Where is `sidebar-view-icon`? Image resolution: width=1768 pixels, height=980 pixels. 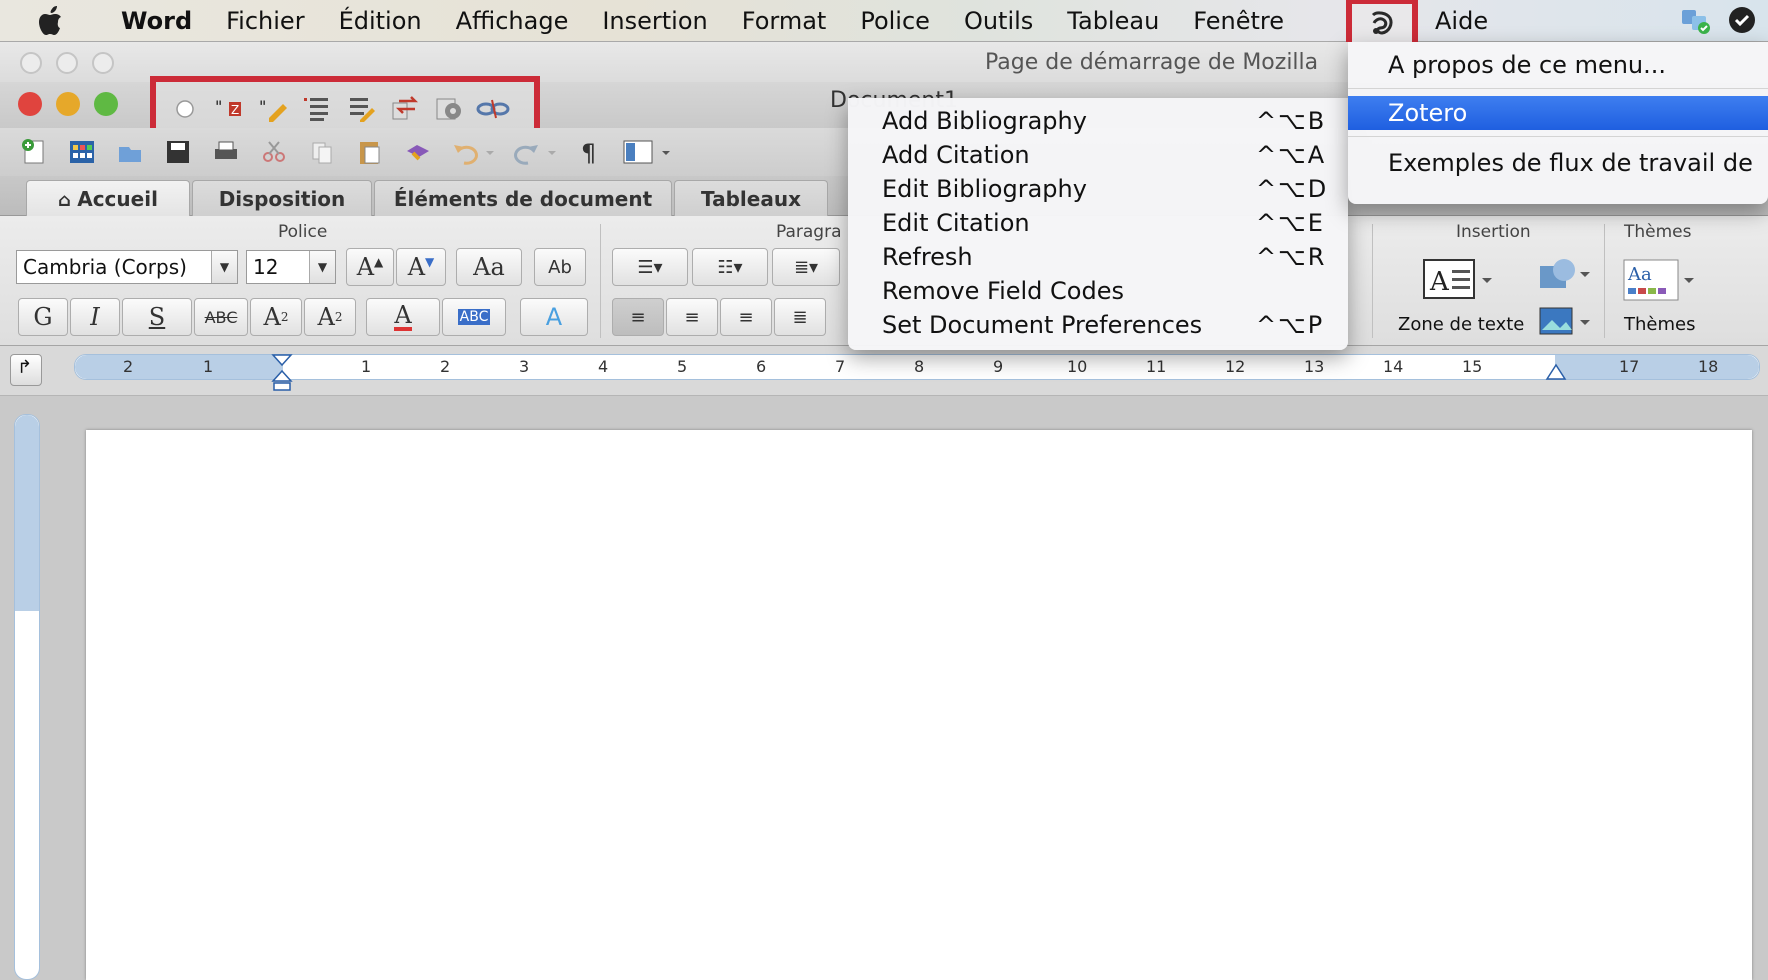
sidebar-view-icon is located at coordinates (646, 152).